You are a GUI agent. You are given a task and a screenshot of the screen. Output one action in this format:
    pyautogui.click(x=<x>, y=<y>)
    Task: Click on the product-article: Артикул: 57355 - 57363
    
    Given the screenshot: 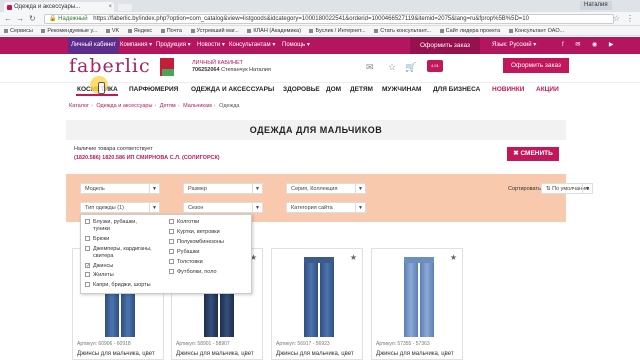 What is the action you would take?
    pyautogui.click(x=403, y=344)
    